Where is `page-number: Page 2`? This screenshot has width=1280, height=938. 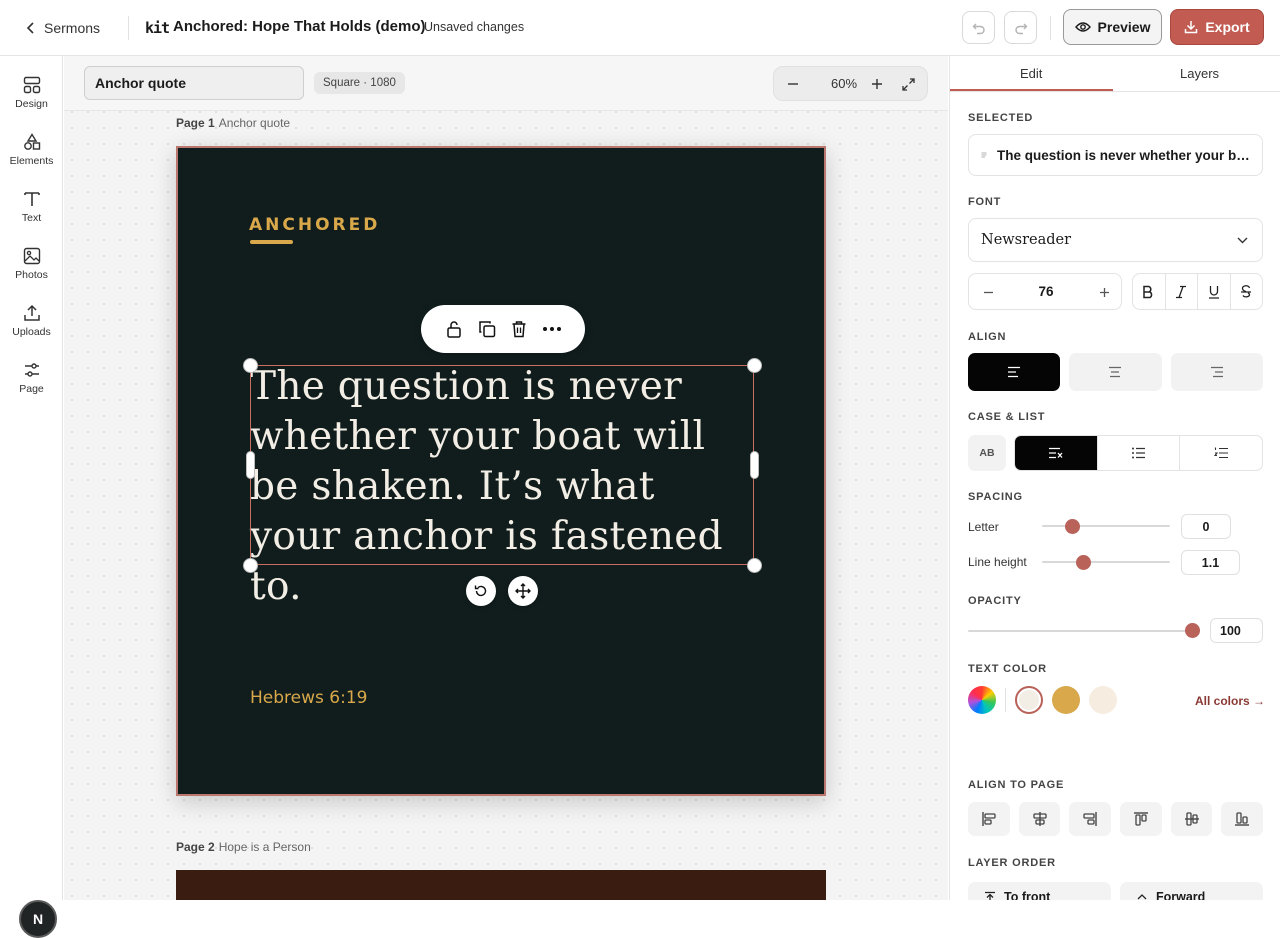
page-number: Page 2 is located at coordinates (195, 847).